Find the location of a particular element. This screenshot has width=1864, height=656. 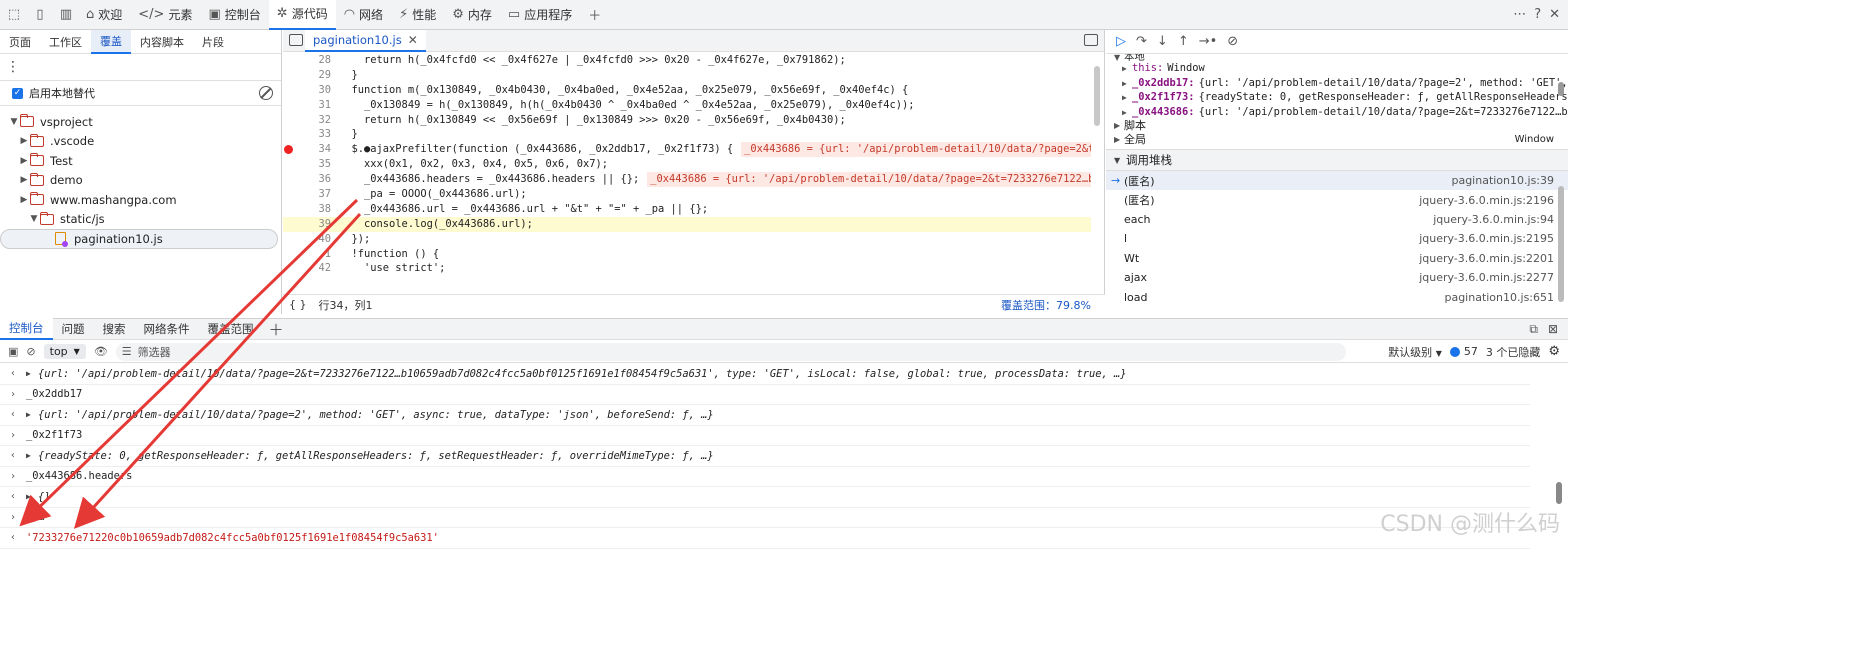

navigator-tab-4: 片段 is located at coordinates (213, 42).